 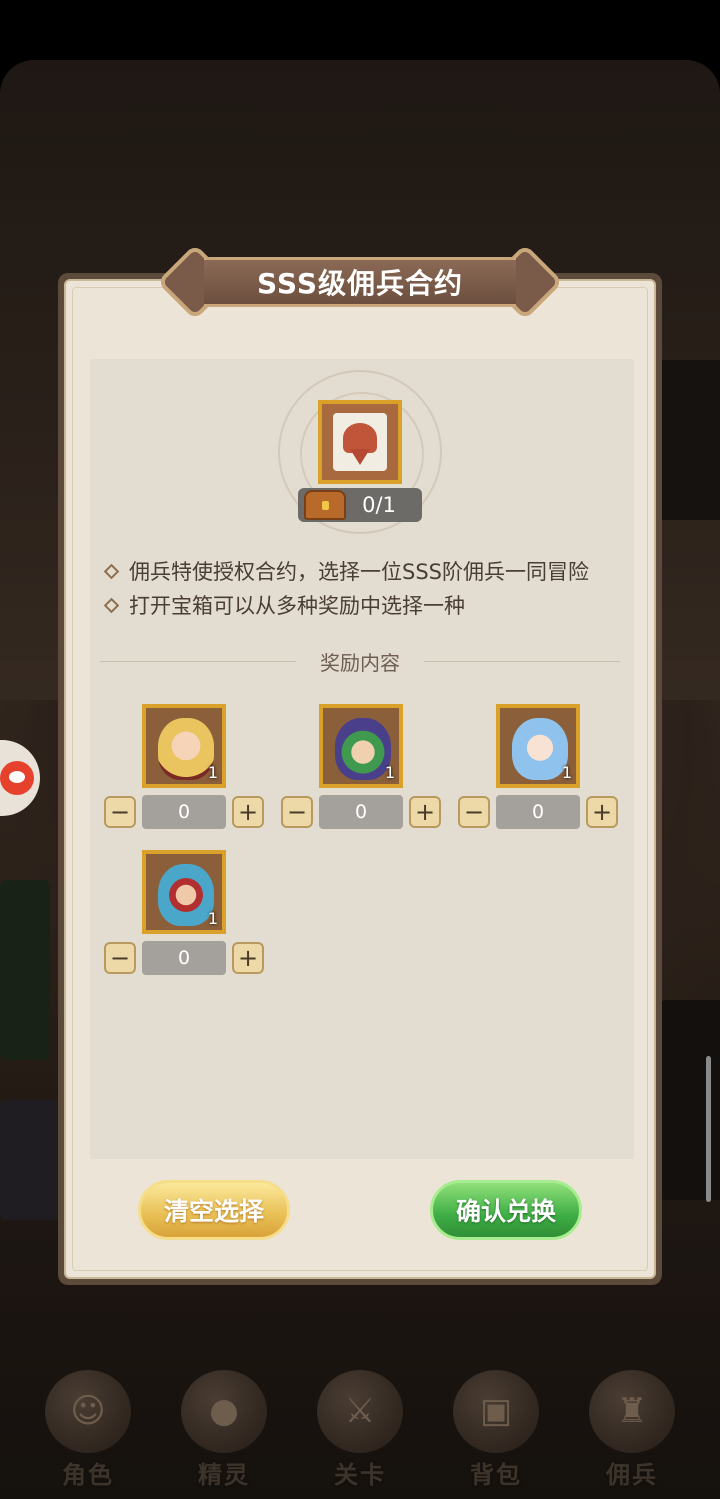 What do you see at coordinates (88, 1411) in the screenshot?
I see `character-icon: ☺` at bounding box center [88, 1411].